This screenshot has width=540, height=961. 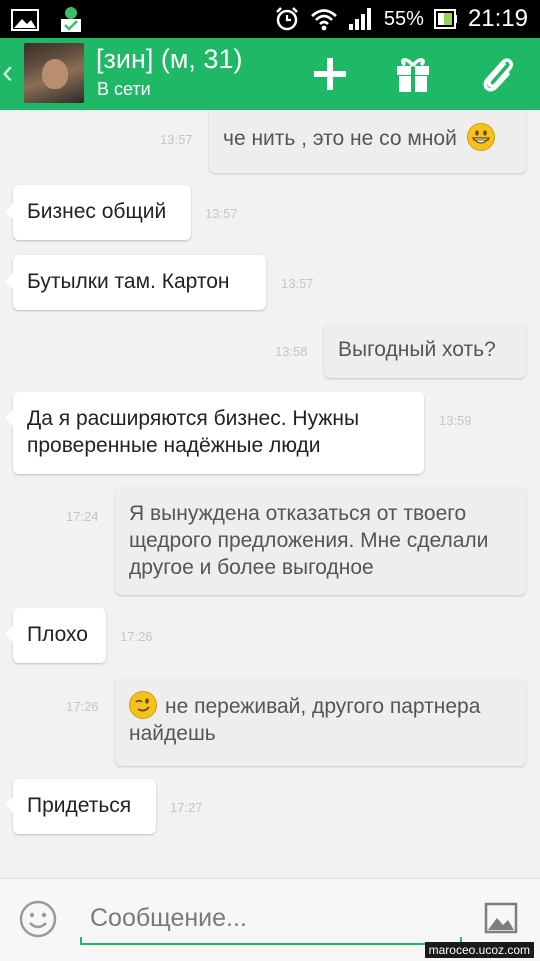 I want to click on message-time: 17:24, so click(x=82, y=516).